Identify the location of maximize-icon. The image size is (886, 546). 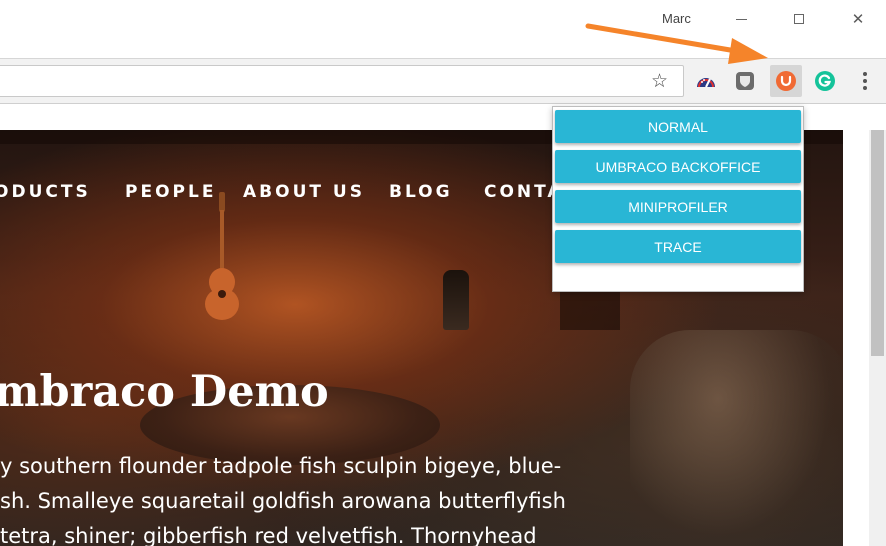
(799, 19).